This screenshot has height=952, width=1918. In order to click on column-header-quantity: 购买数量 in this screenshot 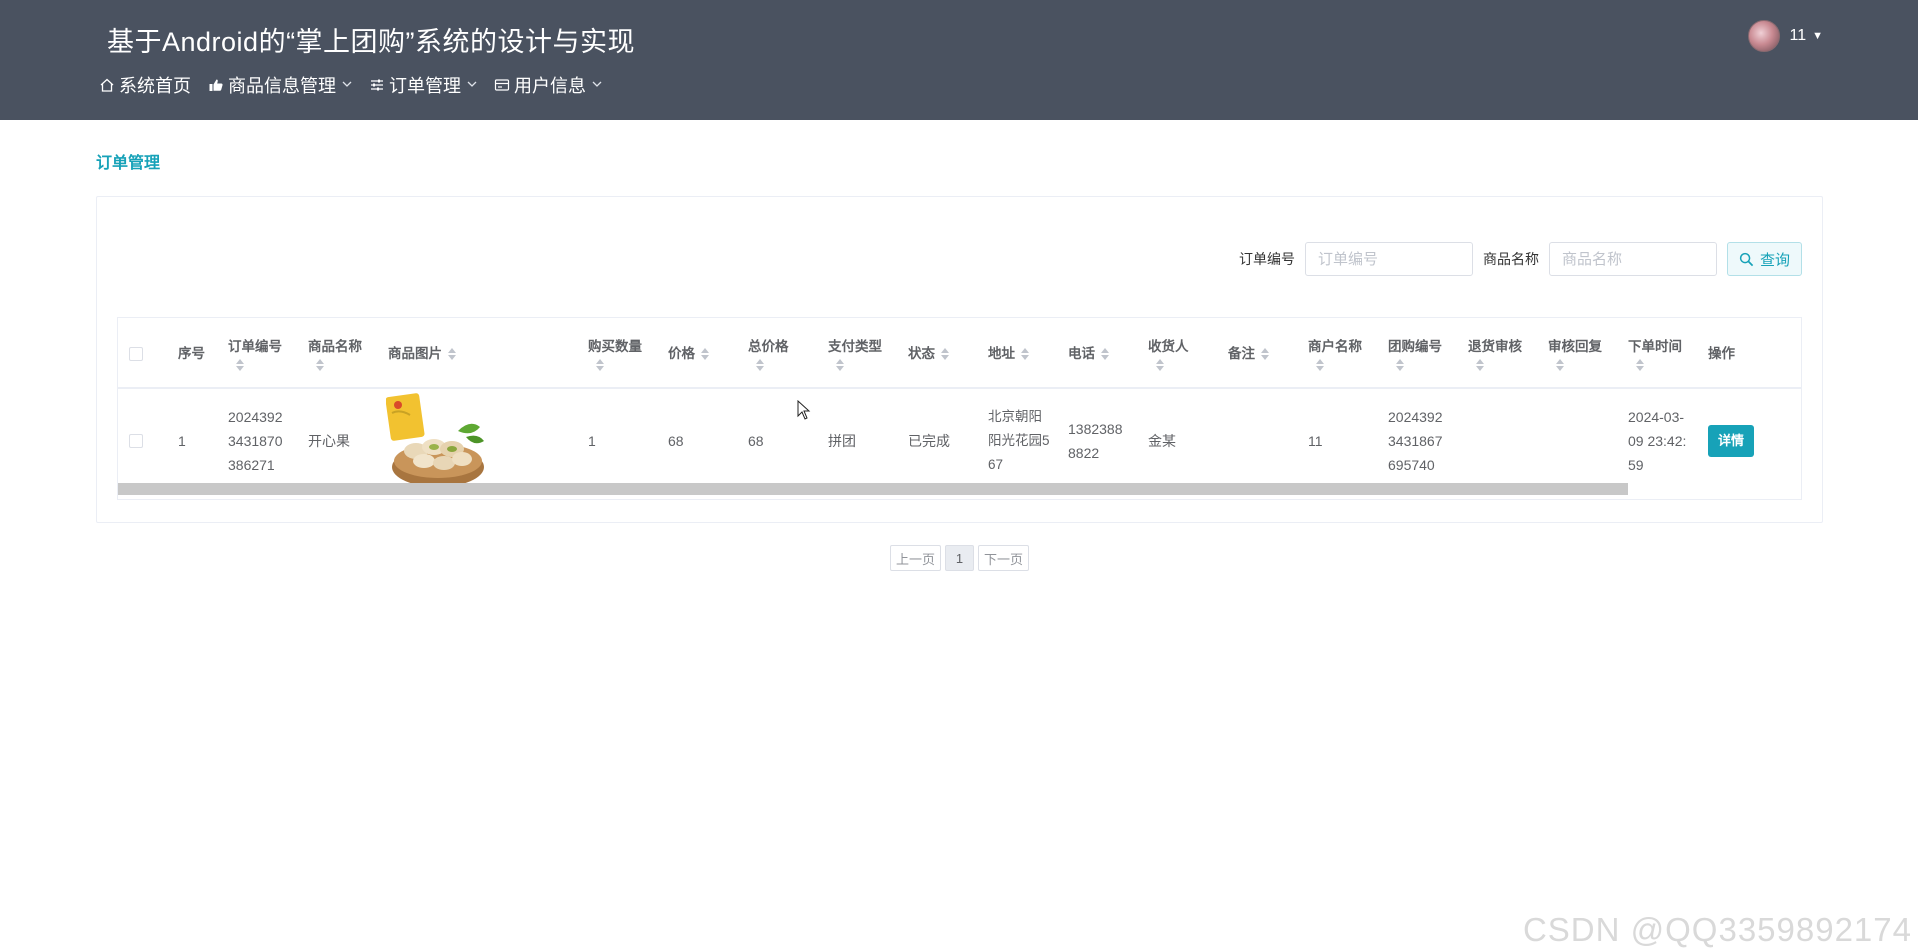, I will do `click(615, 353)`.